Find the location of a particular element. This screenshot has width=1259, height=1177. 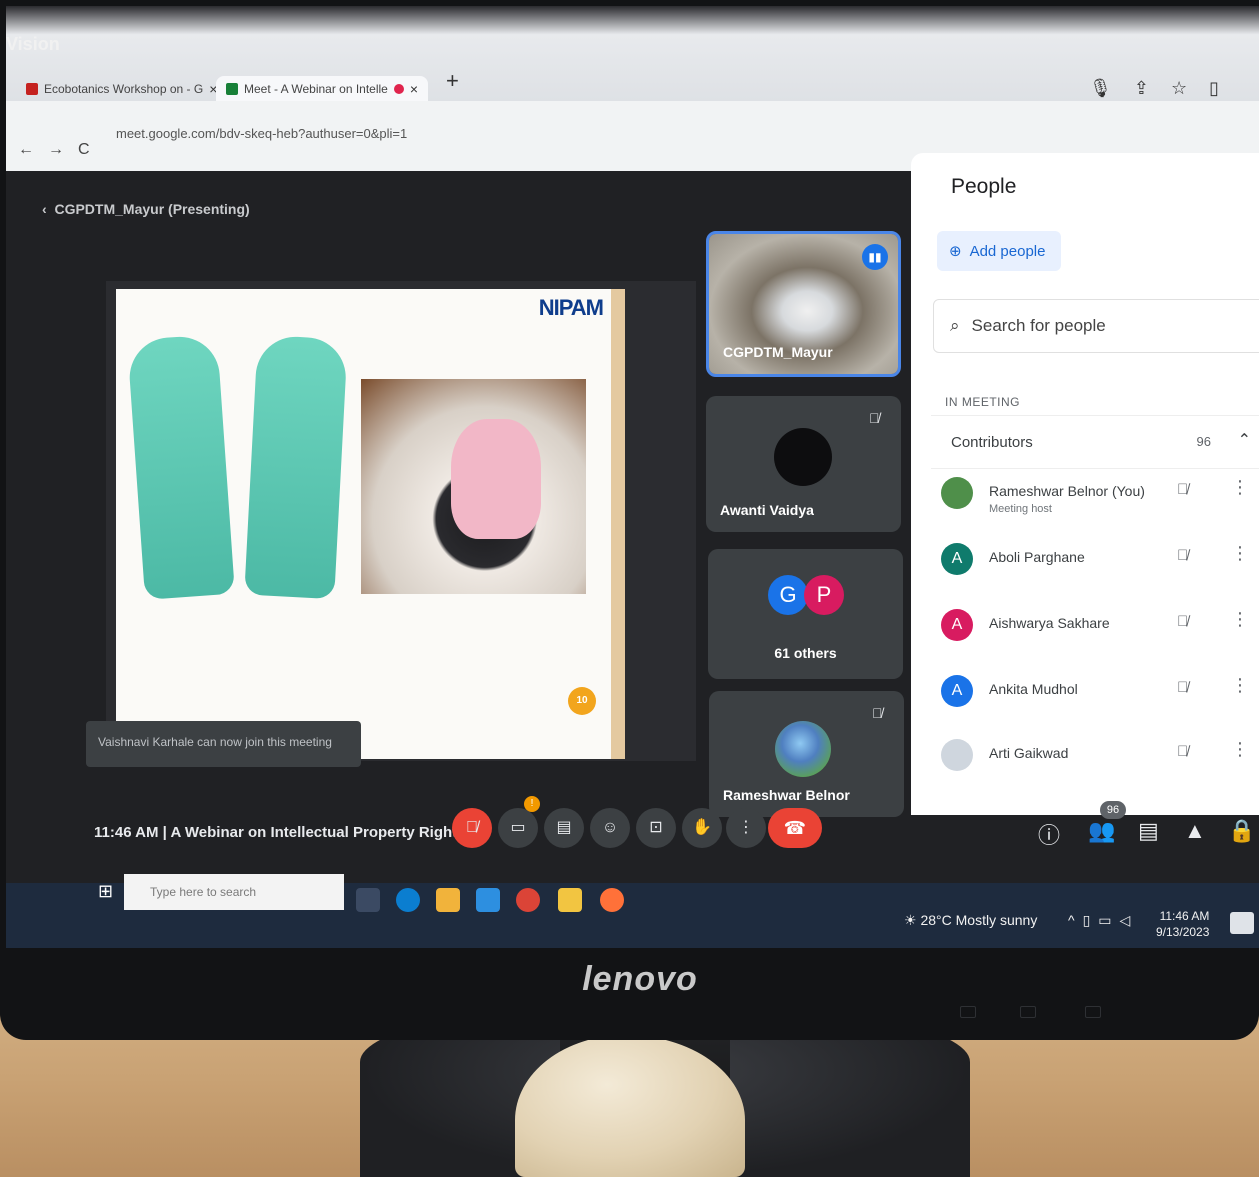

tab-meet: Meet - A Webinar on Intelle × is located at coordinates (322, 89).